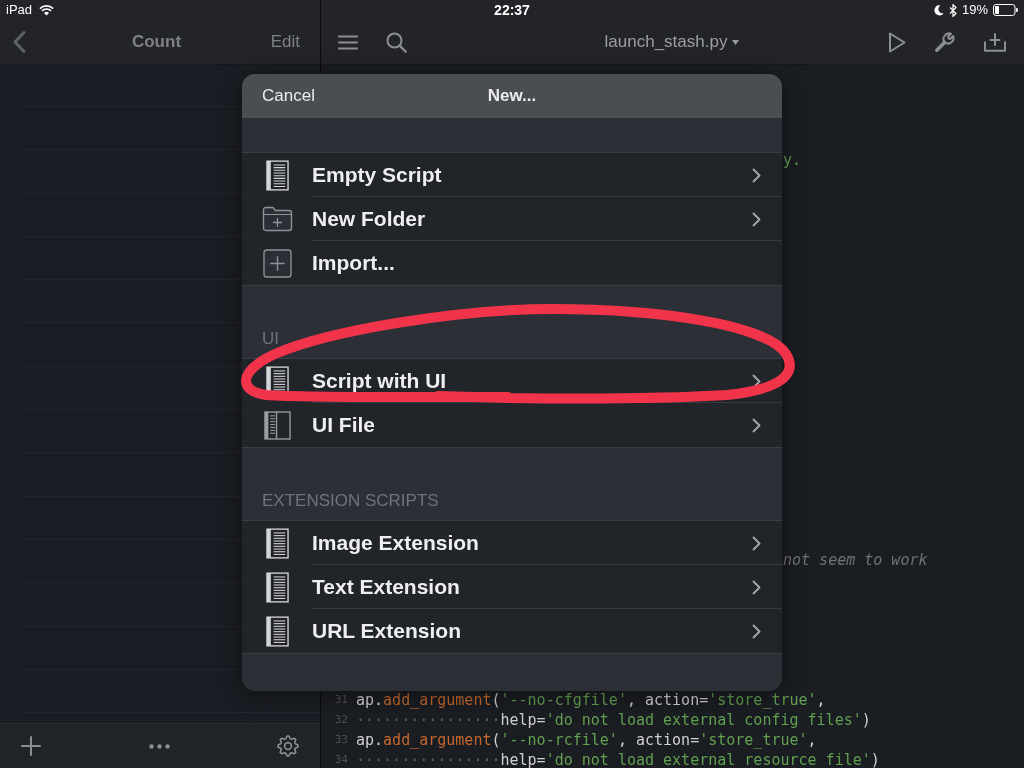  Describe the element at coordinates (512, 543) in the screenshot. I see `menu-item: Image Extension` at that location.